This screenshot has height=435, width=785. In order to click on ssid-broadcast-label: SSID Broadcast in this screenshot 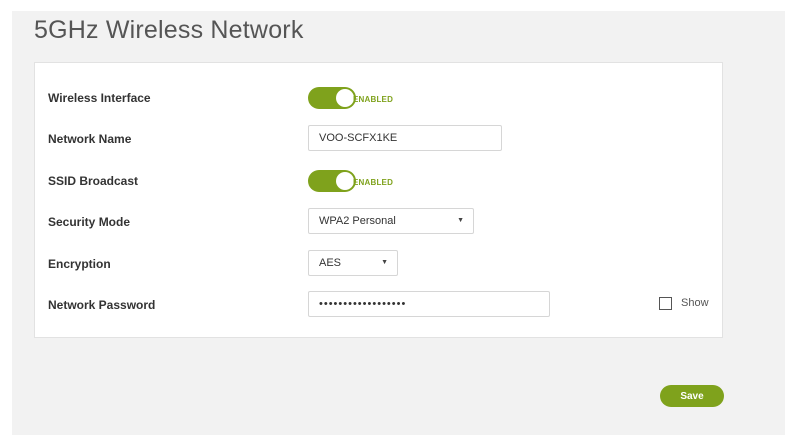, I will do `click(93, 181)`.